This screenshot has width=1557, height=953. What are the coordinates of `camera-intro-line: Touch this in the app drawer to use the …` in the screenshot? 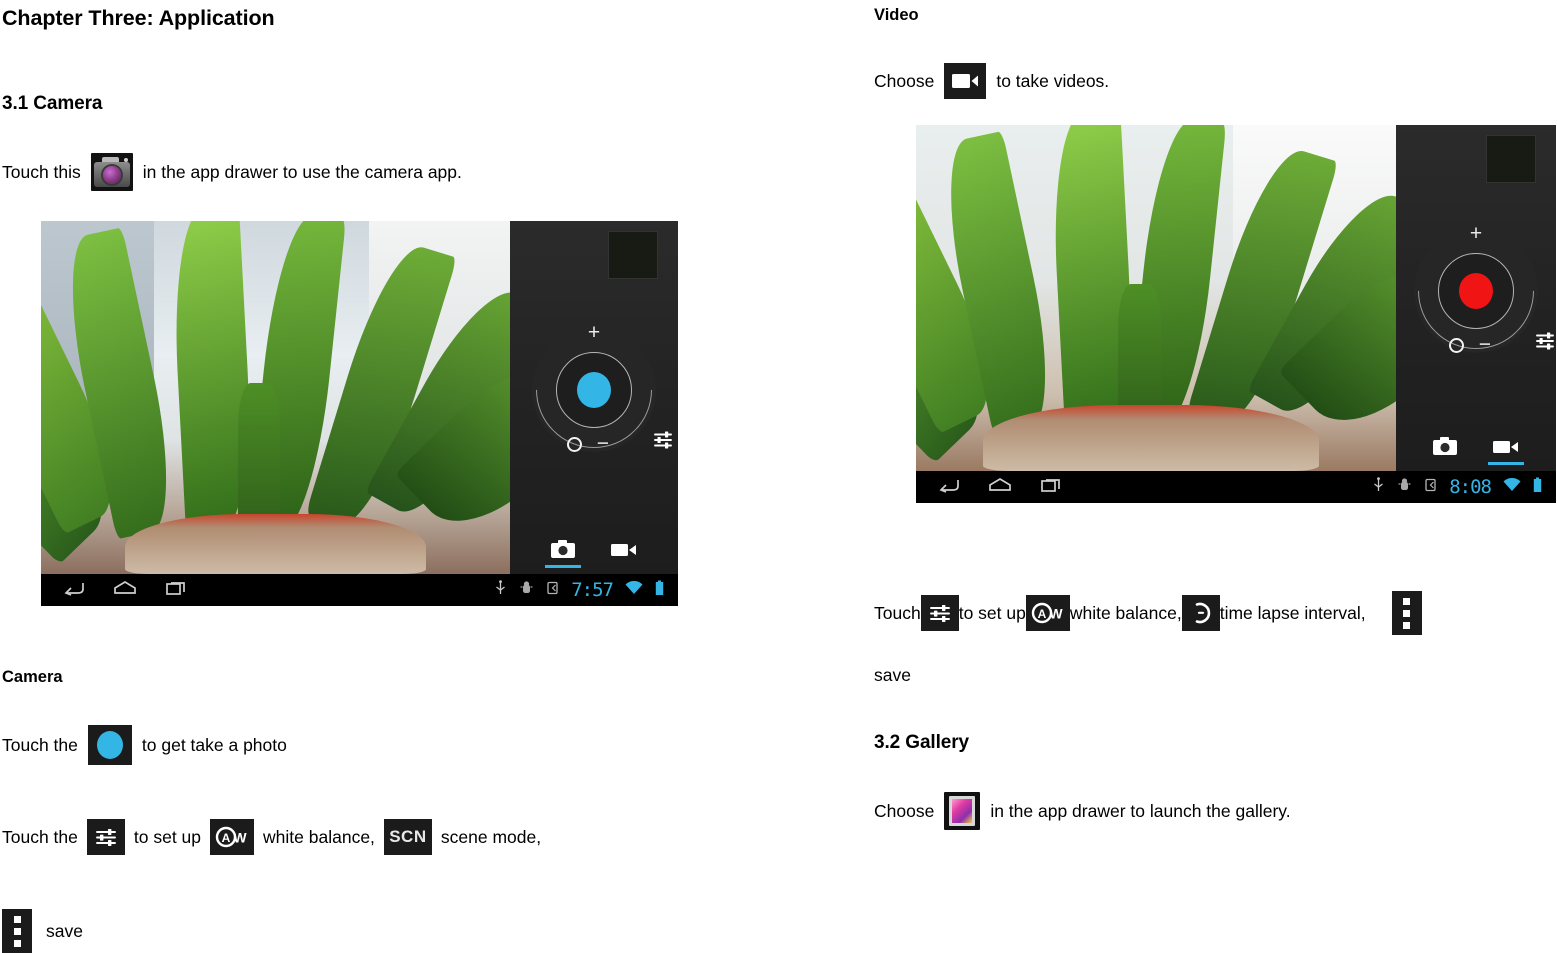 It's located at (430, 172).